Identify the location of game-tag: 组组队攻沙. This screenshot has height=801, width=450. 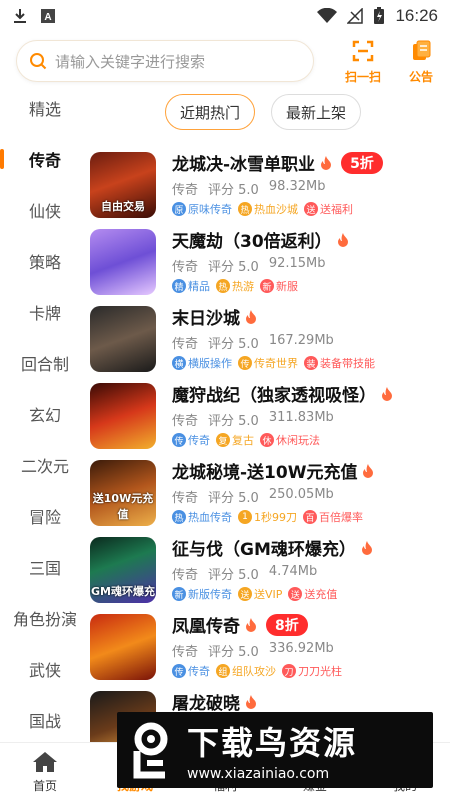
(246, 671).